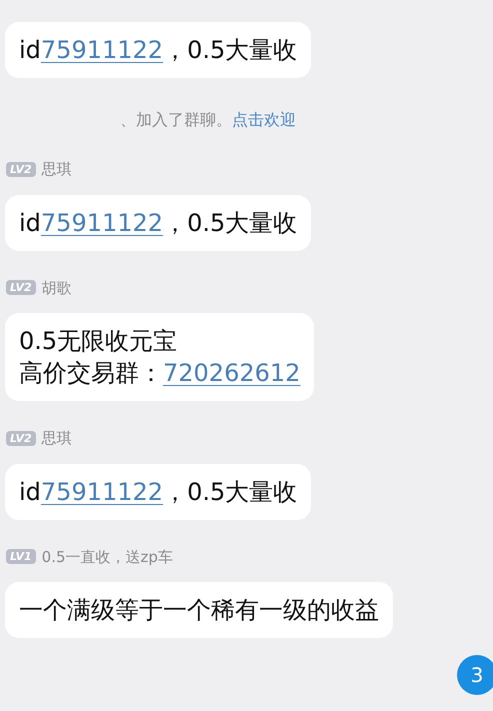 The image size is (493, 711). What do you see at coordinates (208, 119) in the screenshot?
I see `join-notice: 、加入了群聊。点击欢迎` at bounding box center [208, 119].